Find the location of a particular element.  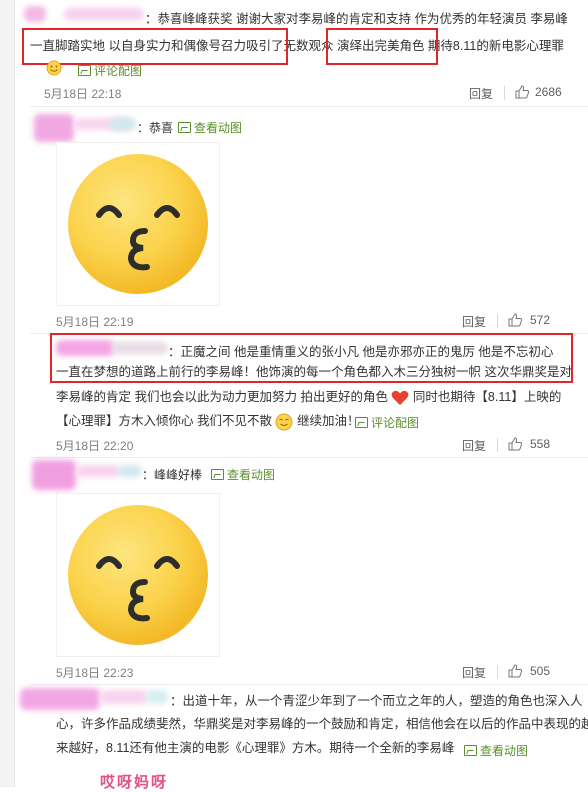

comment-text: ：恭喜 is located at coordinates (155, 128).